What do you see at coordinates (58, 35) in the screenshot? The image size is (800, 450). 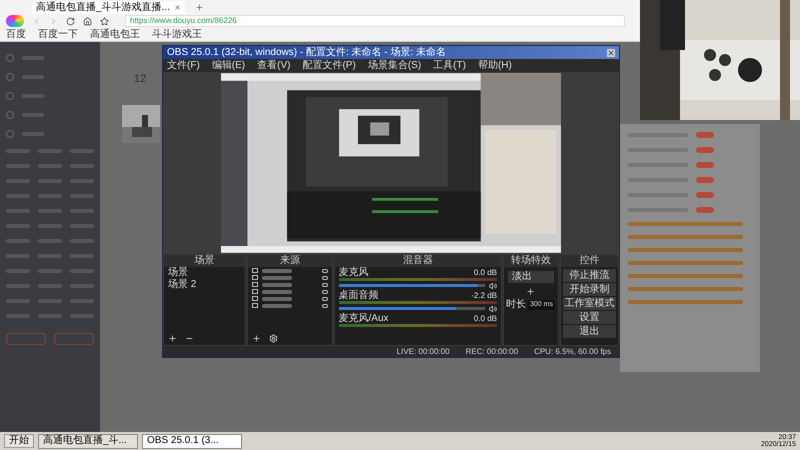 I see `bookmark-link: 百度一下` at bounding box center [58, 35].